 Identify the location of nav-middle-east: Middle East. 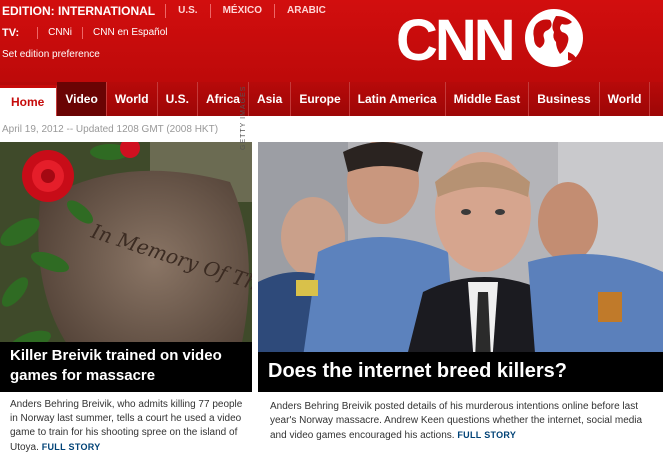
(488, 99).